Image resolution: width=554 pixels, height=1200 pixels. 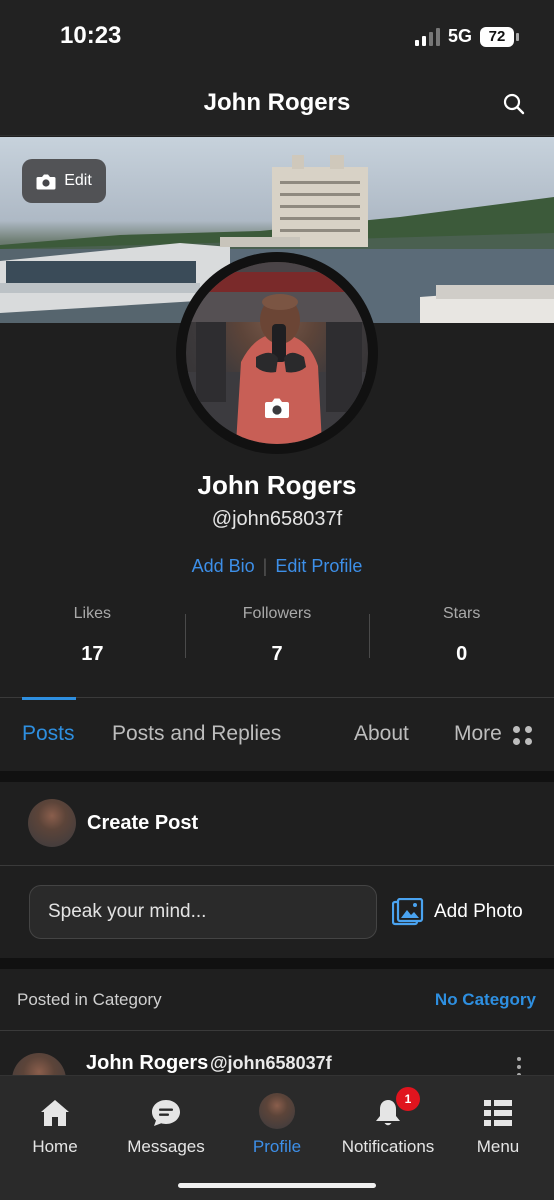 I want to click on tab-posts-and-replies: Posts and Replies, so click(x=196, y=734).